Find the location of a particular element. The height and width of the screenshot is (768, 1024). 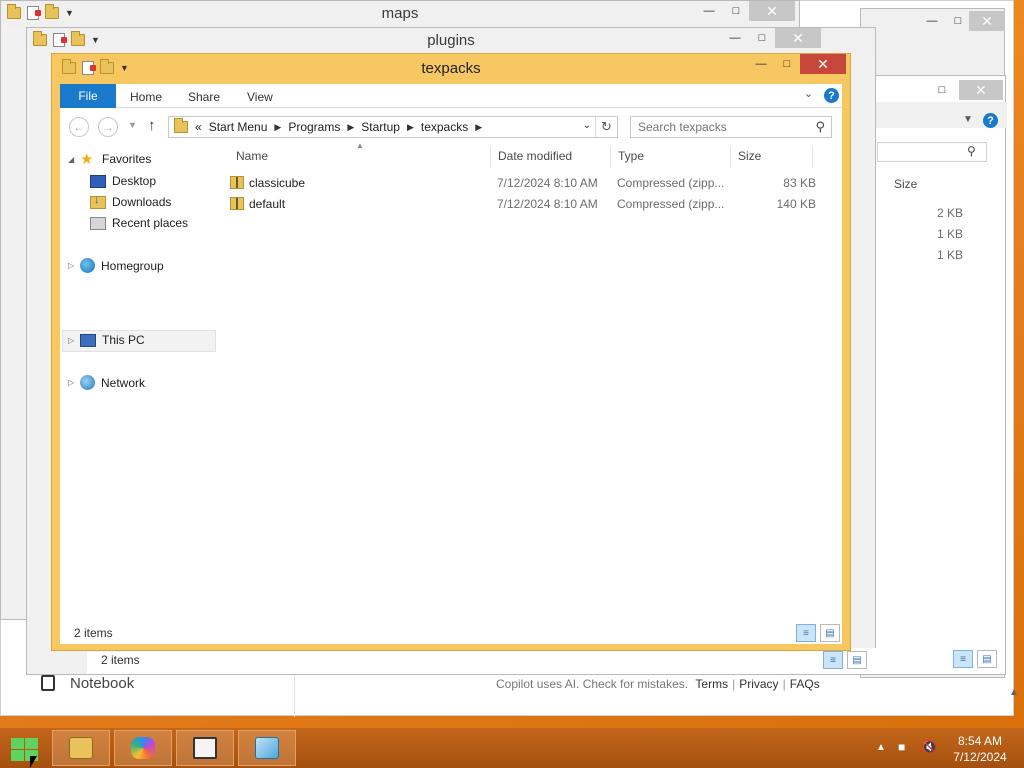

status-bar: 2 items ≡ ▤ is located at coordinates (451, 632).